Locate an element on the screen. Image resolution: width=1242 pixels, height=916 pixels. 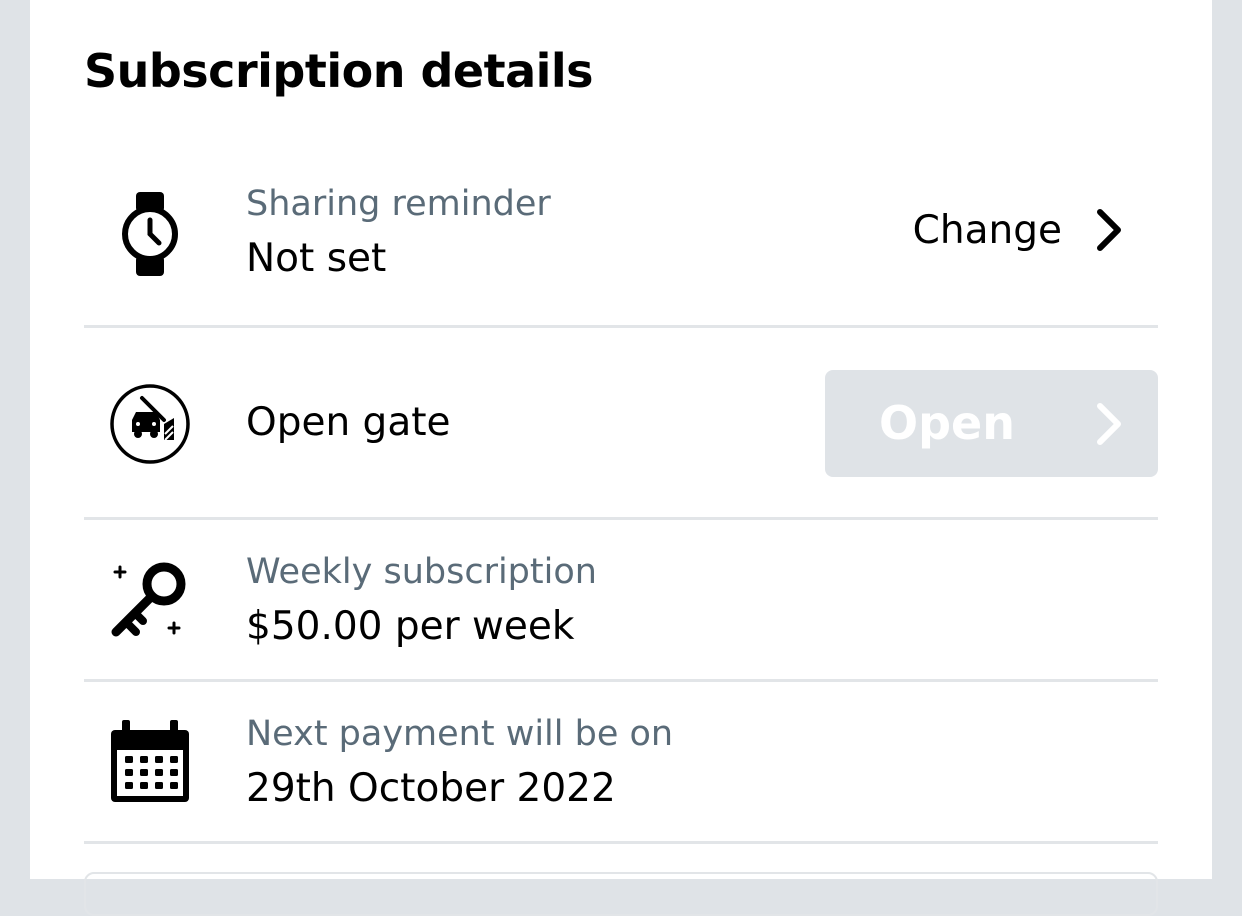
divider is located at coordinates (621, 842).